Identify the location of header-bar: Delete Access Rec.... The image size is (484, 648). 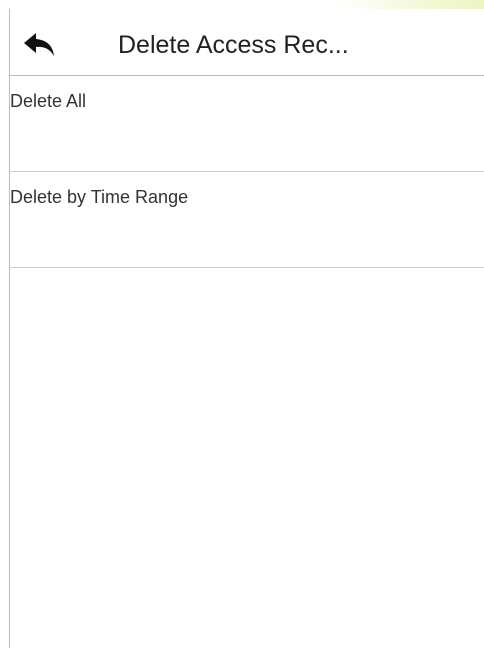
(247, 42).